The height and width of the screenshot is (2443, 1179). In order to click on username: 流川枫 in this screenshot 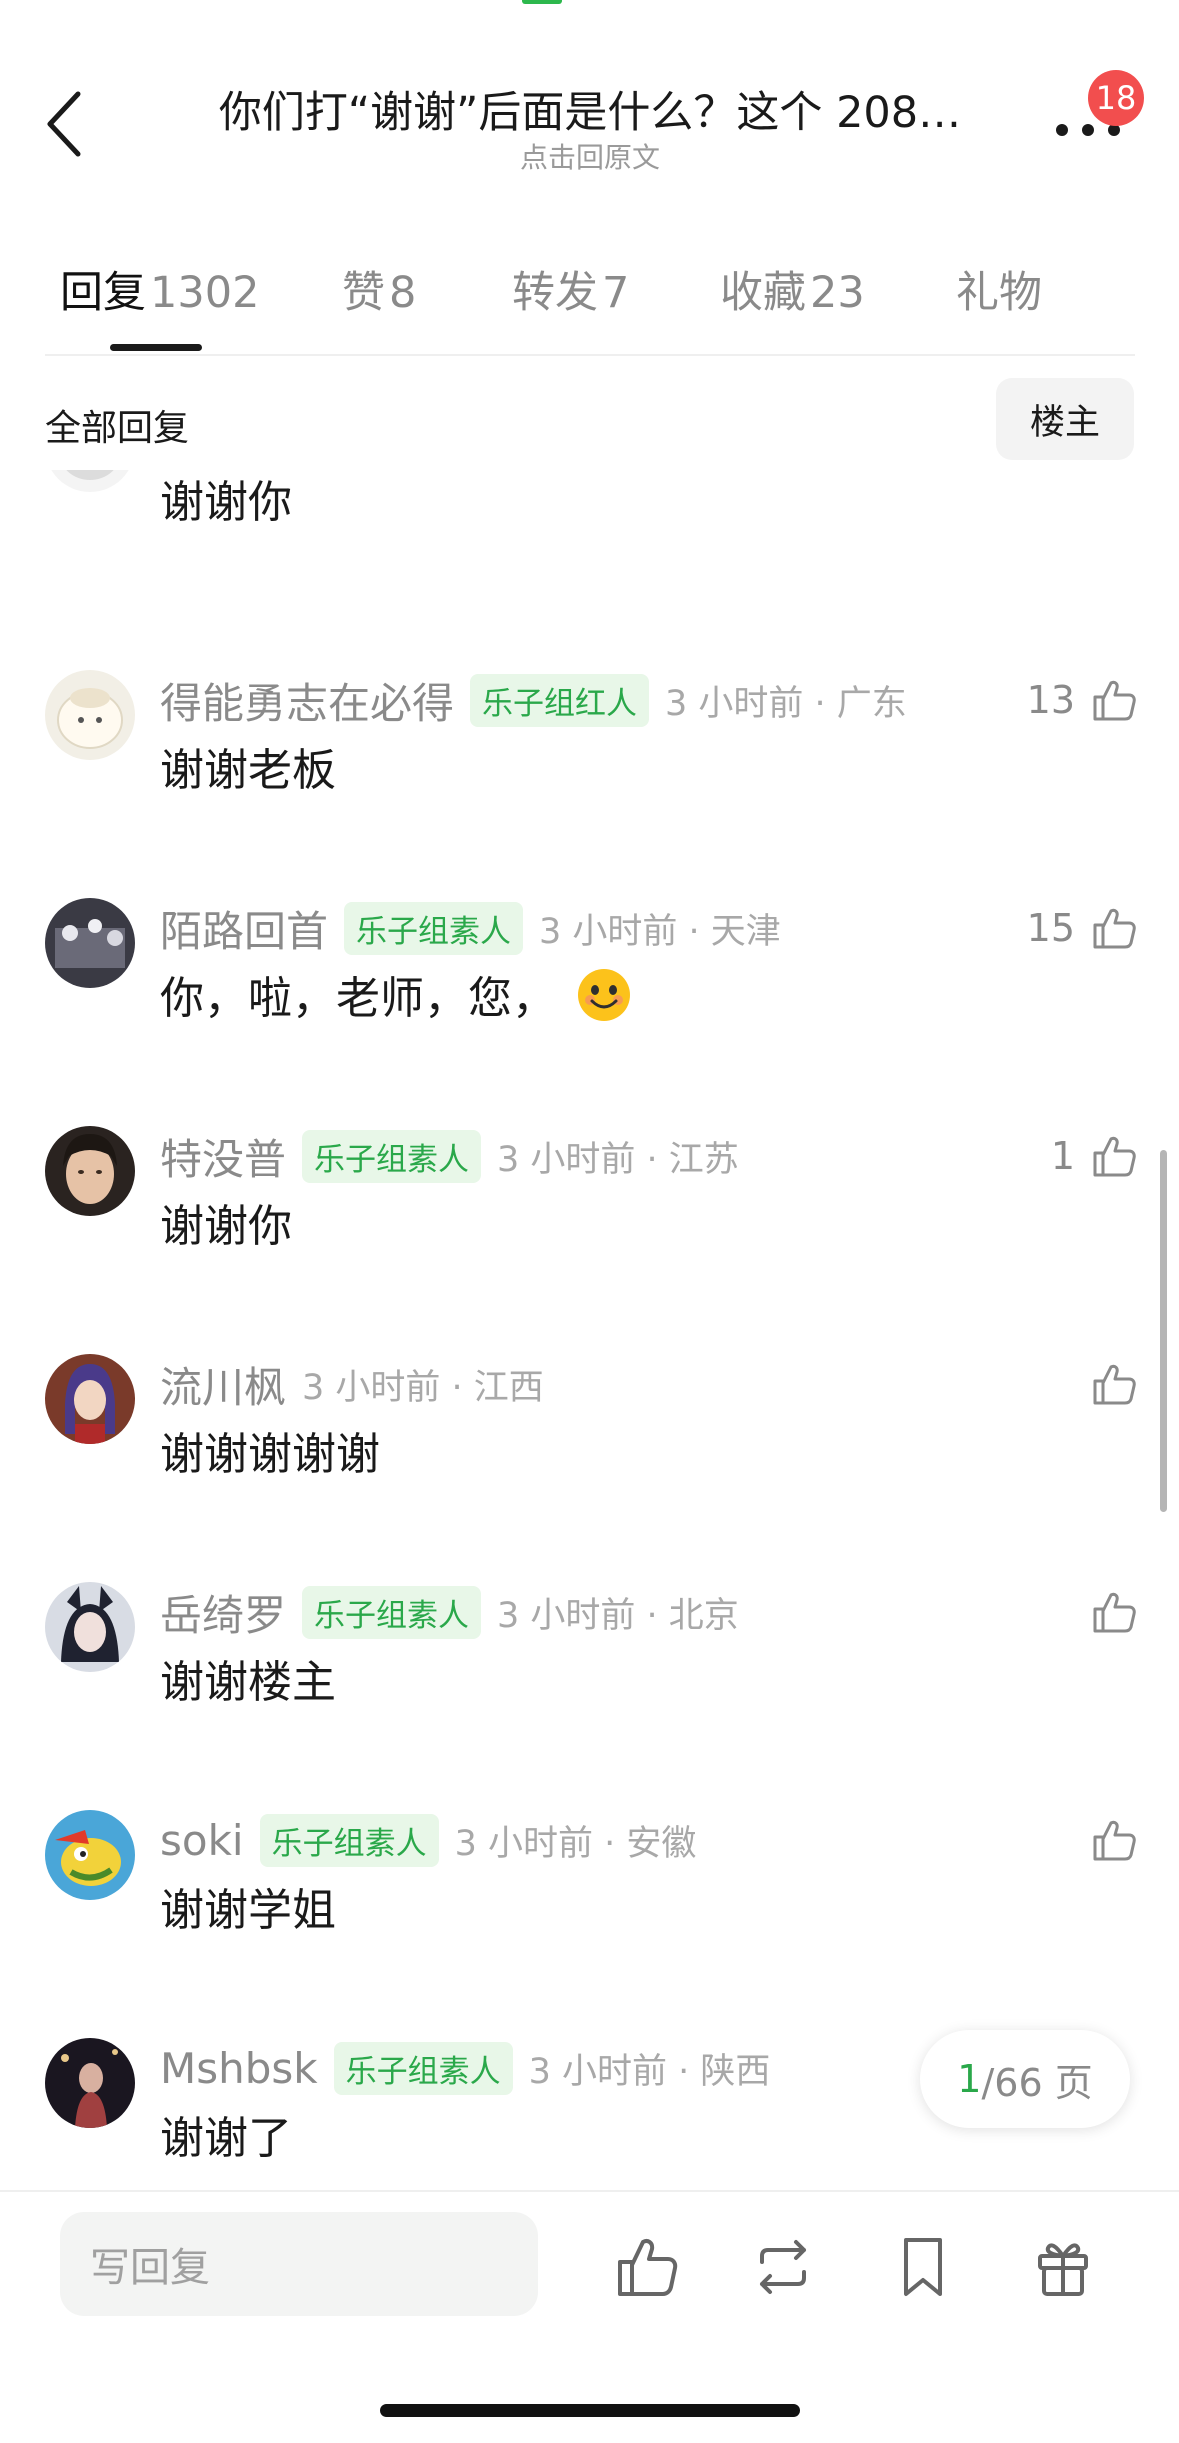, I will do `click(223, 1384)`.